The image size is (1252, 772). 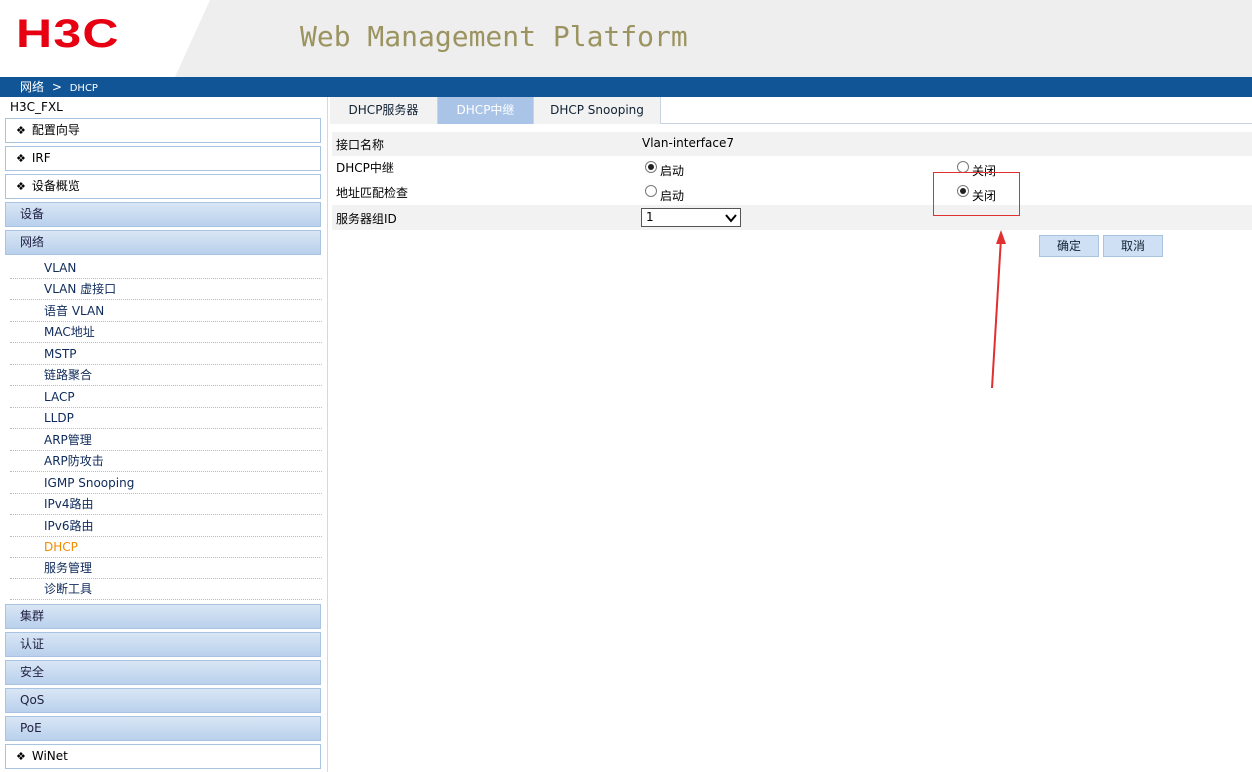 I want to click on sidebar-item-ipv4-routing: IPv4路由, so click(x=166, y=504).